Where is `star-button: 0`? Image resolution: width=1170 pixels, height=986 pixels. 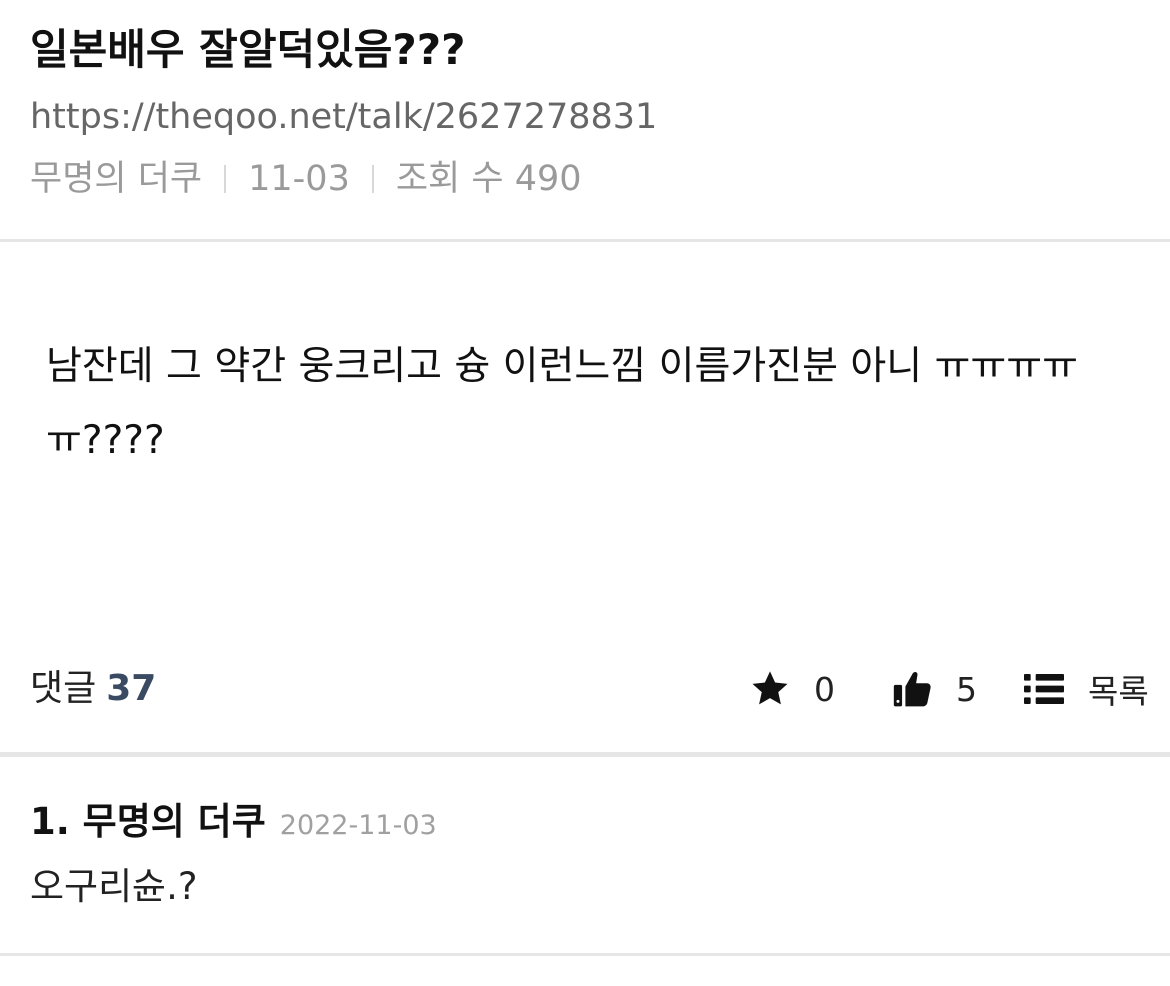 star-button: 0 is located at coordinates (792, 689).